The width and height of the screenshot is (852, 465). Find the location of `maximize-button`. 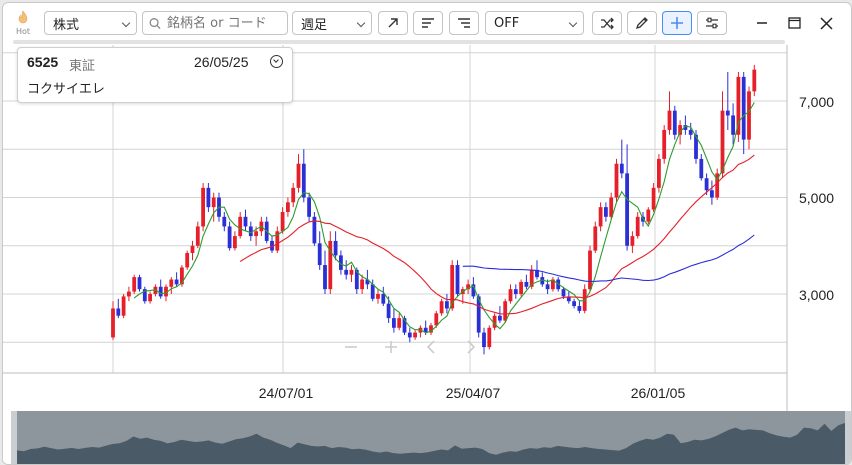

maximize-button is located at coordinates (794, 23).